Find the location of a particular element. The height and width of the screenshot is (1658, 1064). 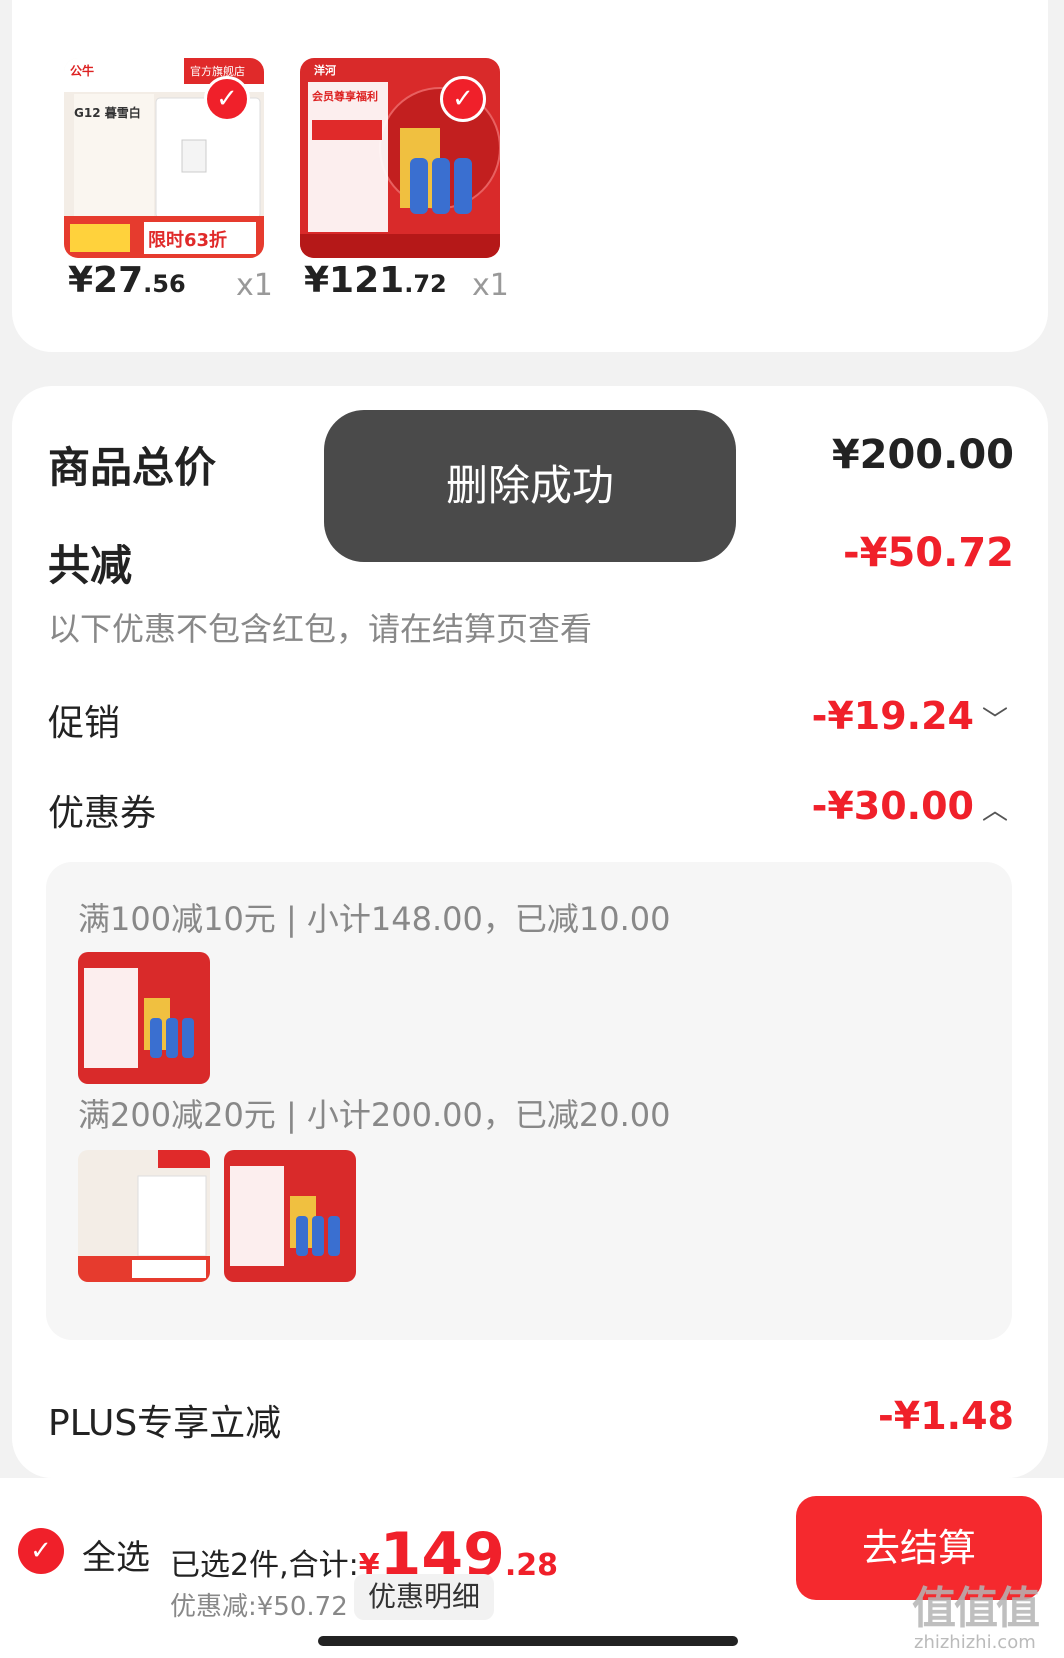

price-cents: .72 is located at coordinates (425, 284).